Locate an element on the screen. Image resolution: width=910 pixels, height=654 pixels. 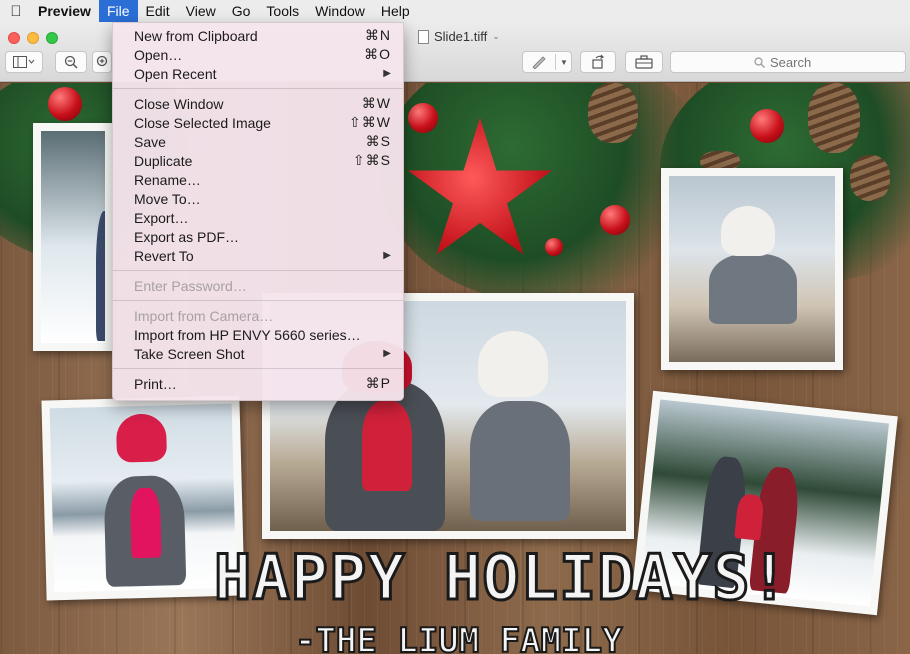
zoom-out-button is located at coordinates (71, 62).